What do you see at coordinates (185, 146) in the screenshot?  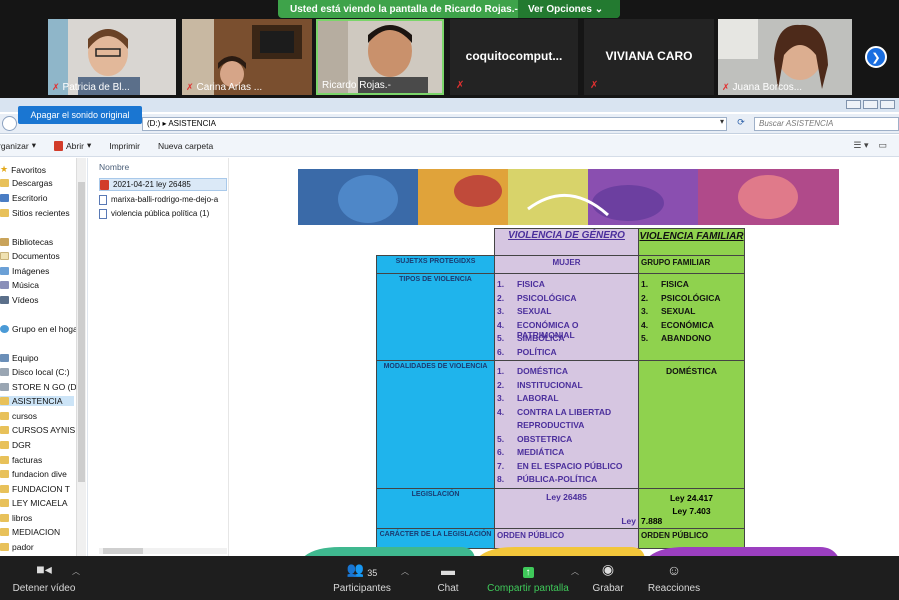 I see `new-folder-button: Nueva carpeta` at bounding box center [185, 146].